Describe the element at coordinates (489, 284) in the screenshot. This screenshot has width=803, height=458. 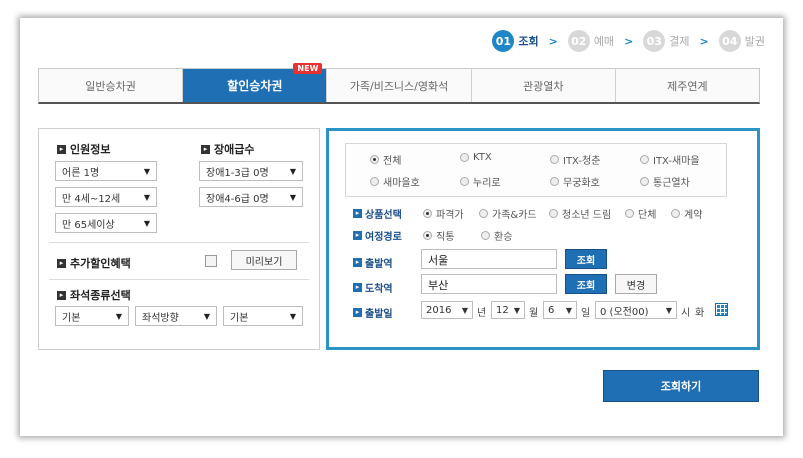
I see `arrival-station-input: 부산` at that location.